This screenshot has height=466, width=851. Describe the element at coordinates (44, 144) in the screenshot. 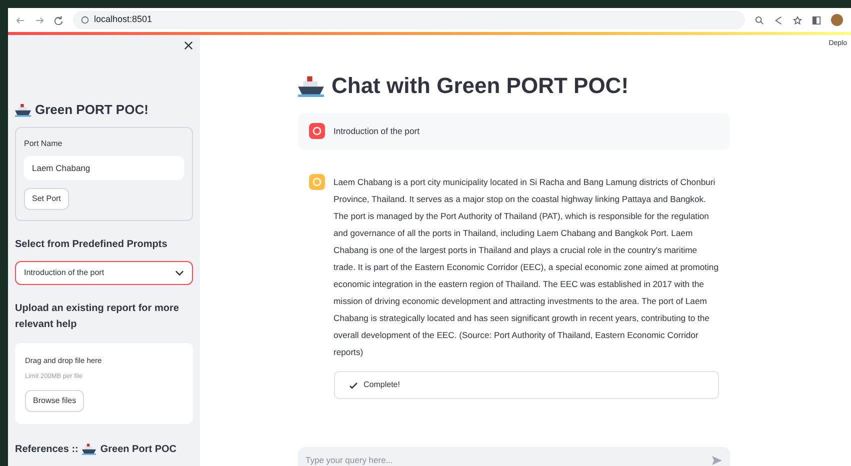

I see `port-name-label: Port Name` at that location.